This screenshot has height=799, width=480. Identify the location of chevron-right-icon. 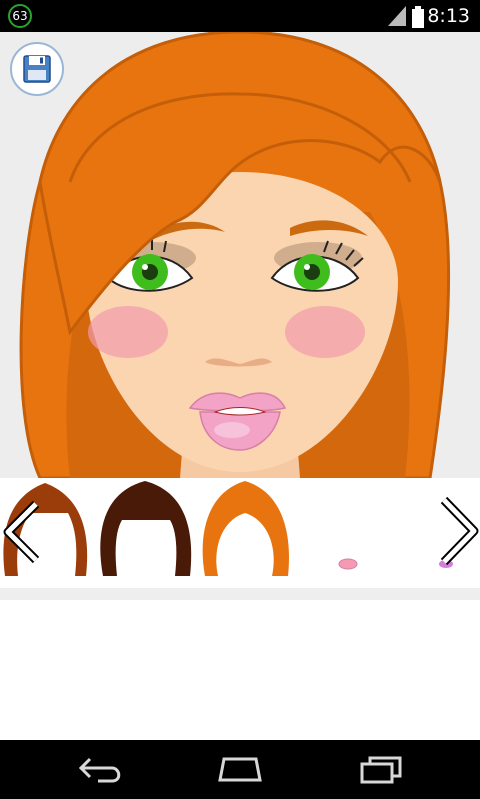
(458, 531).